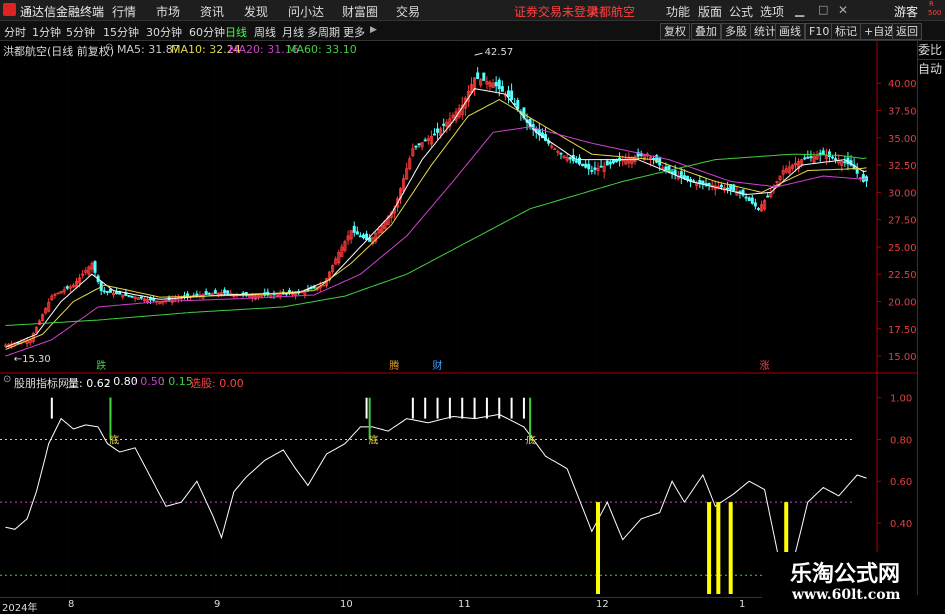  Describe the element at coordinates (236, 32) in the screenshot. I see `period-tab-active: 日线` at that location.